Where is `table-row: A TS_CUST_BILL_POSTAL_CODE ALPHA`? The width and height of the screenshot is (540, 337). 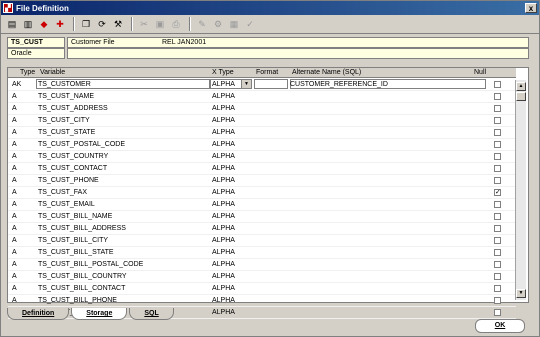
table-row: A TS_CUST_BILL_POSTAL_CODE ALPHA is located at coordinates (262, 265).